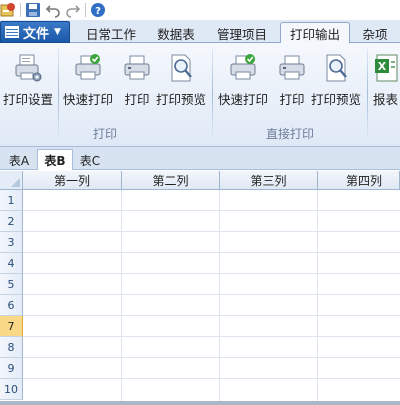  Describe the element at coordinates (19, 160) in the screenshot. I see `sheet-tab-a: 表A` at that location.